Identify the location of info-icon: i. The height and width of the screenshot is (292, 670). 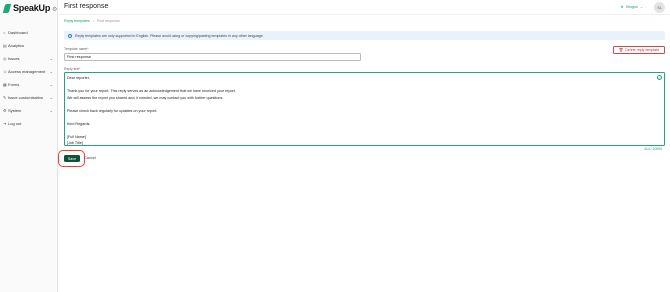
(70, 35).